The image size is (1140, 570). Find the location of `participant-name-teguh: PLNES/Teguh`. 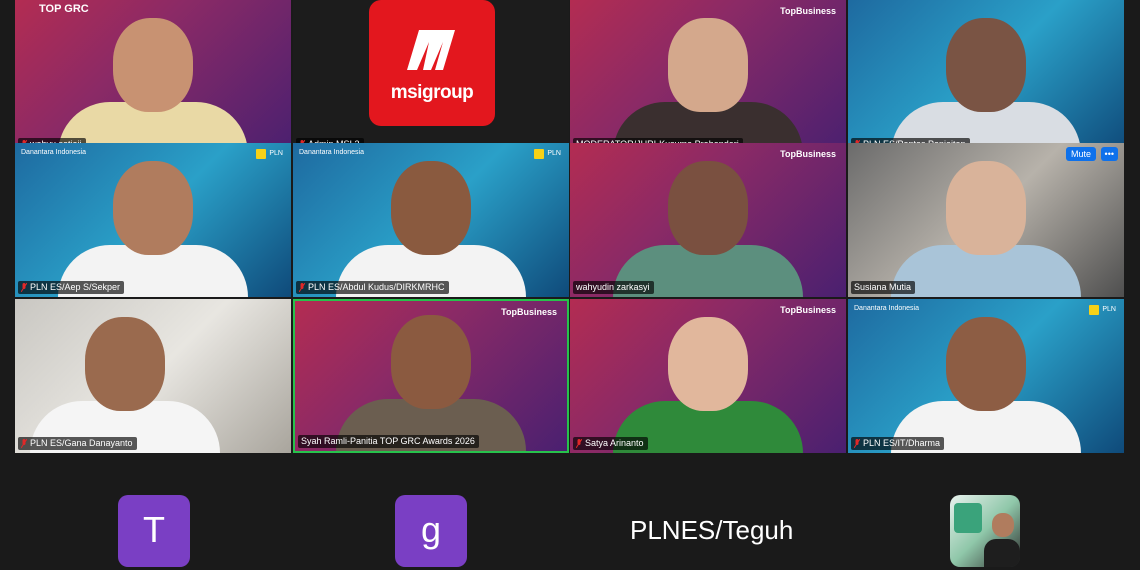

participant-name-teguh: PLNES/Teguh is located at coordinates (711, 530).